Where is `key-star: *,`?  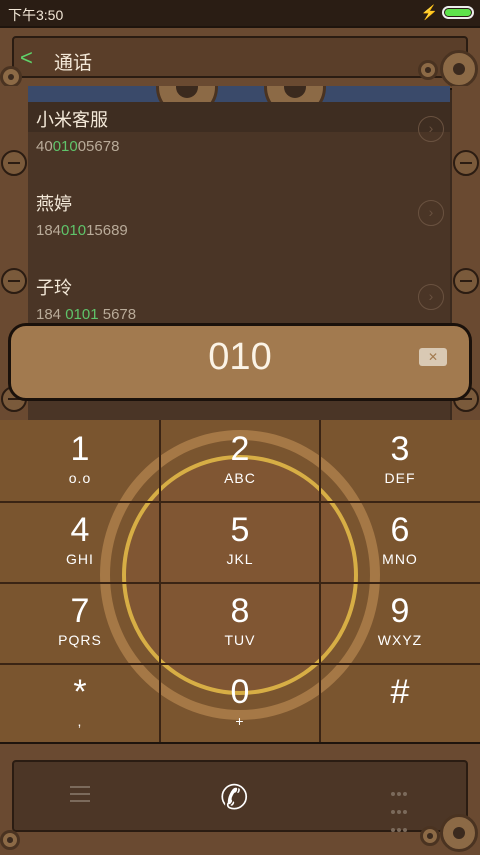
key-star: *, is located at coordinates (80, 705).